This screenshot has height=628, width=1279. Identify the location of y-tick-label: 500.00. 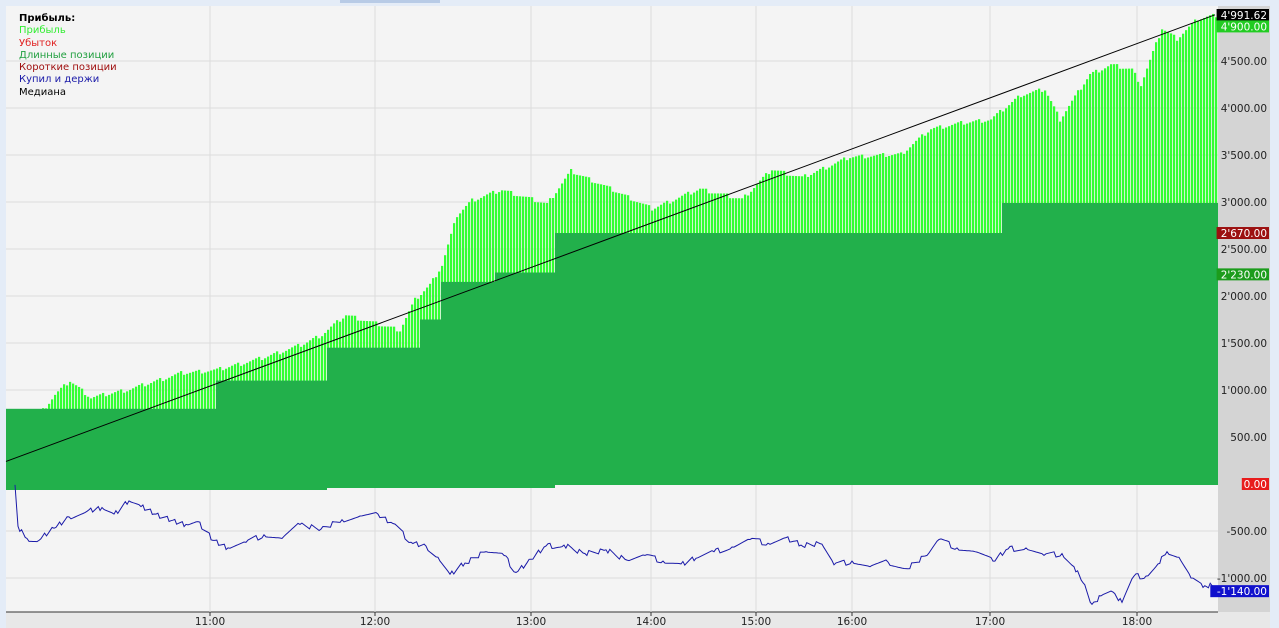
(1248, 438).